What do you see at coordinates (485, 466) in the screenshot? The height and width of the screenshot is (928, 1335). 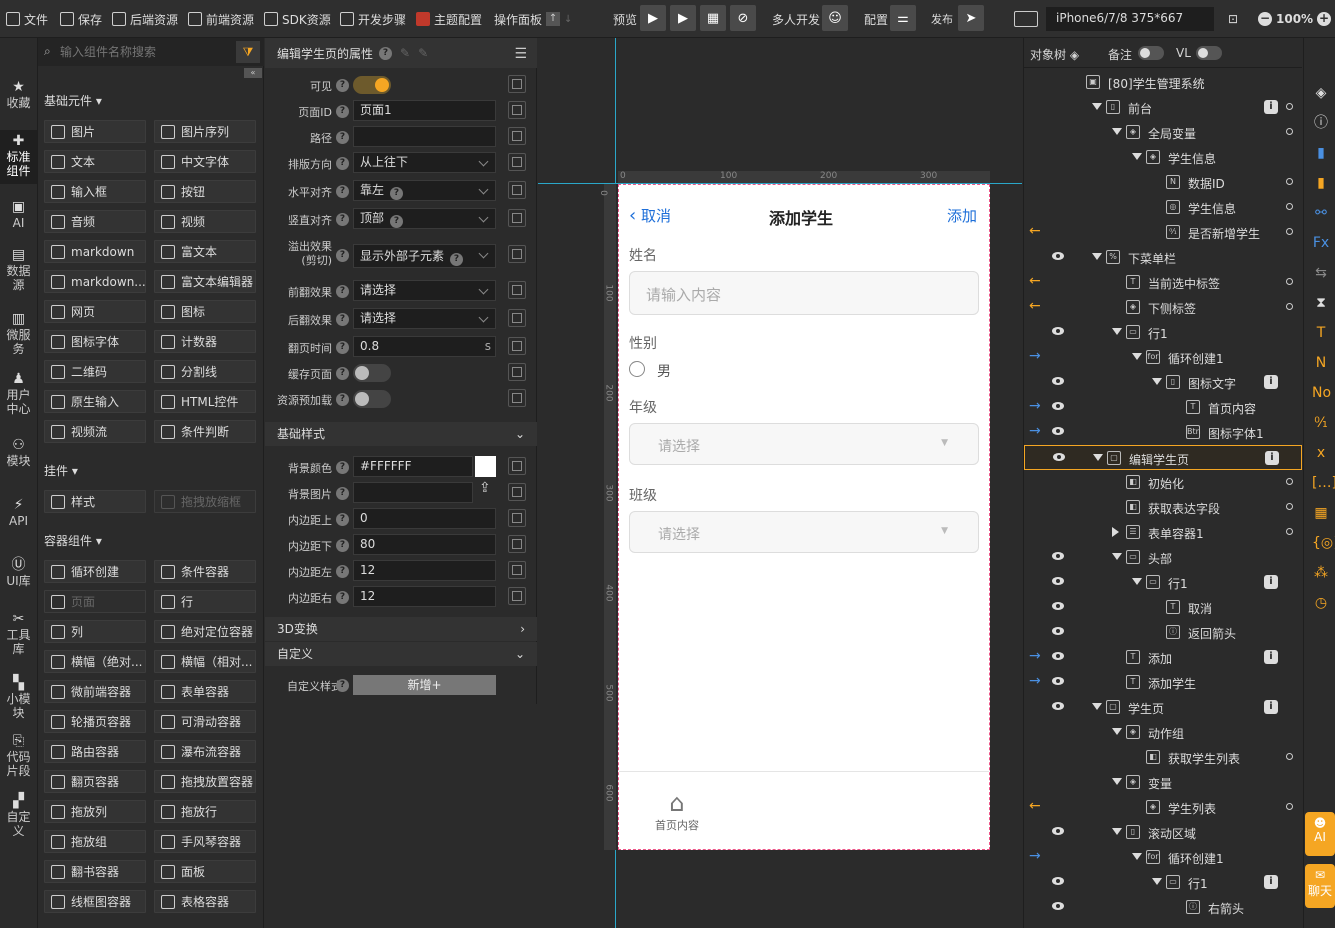 I see `color-swatch` at bounding box center [485, 466].